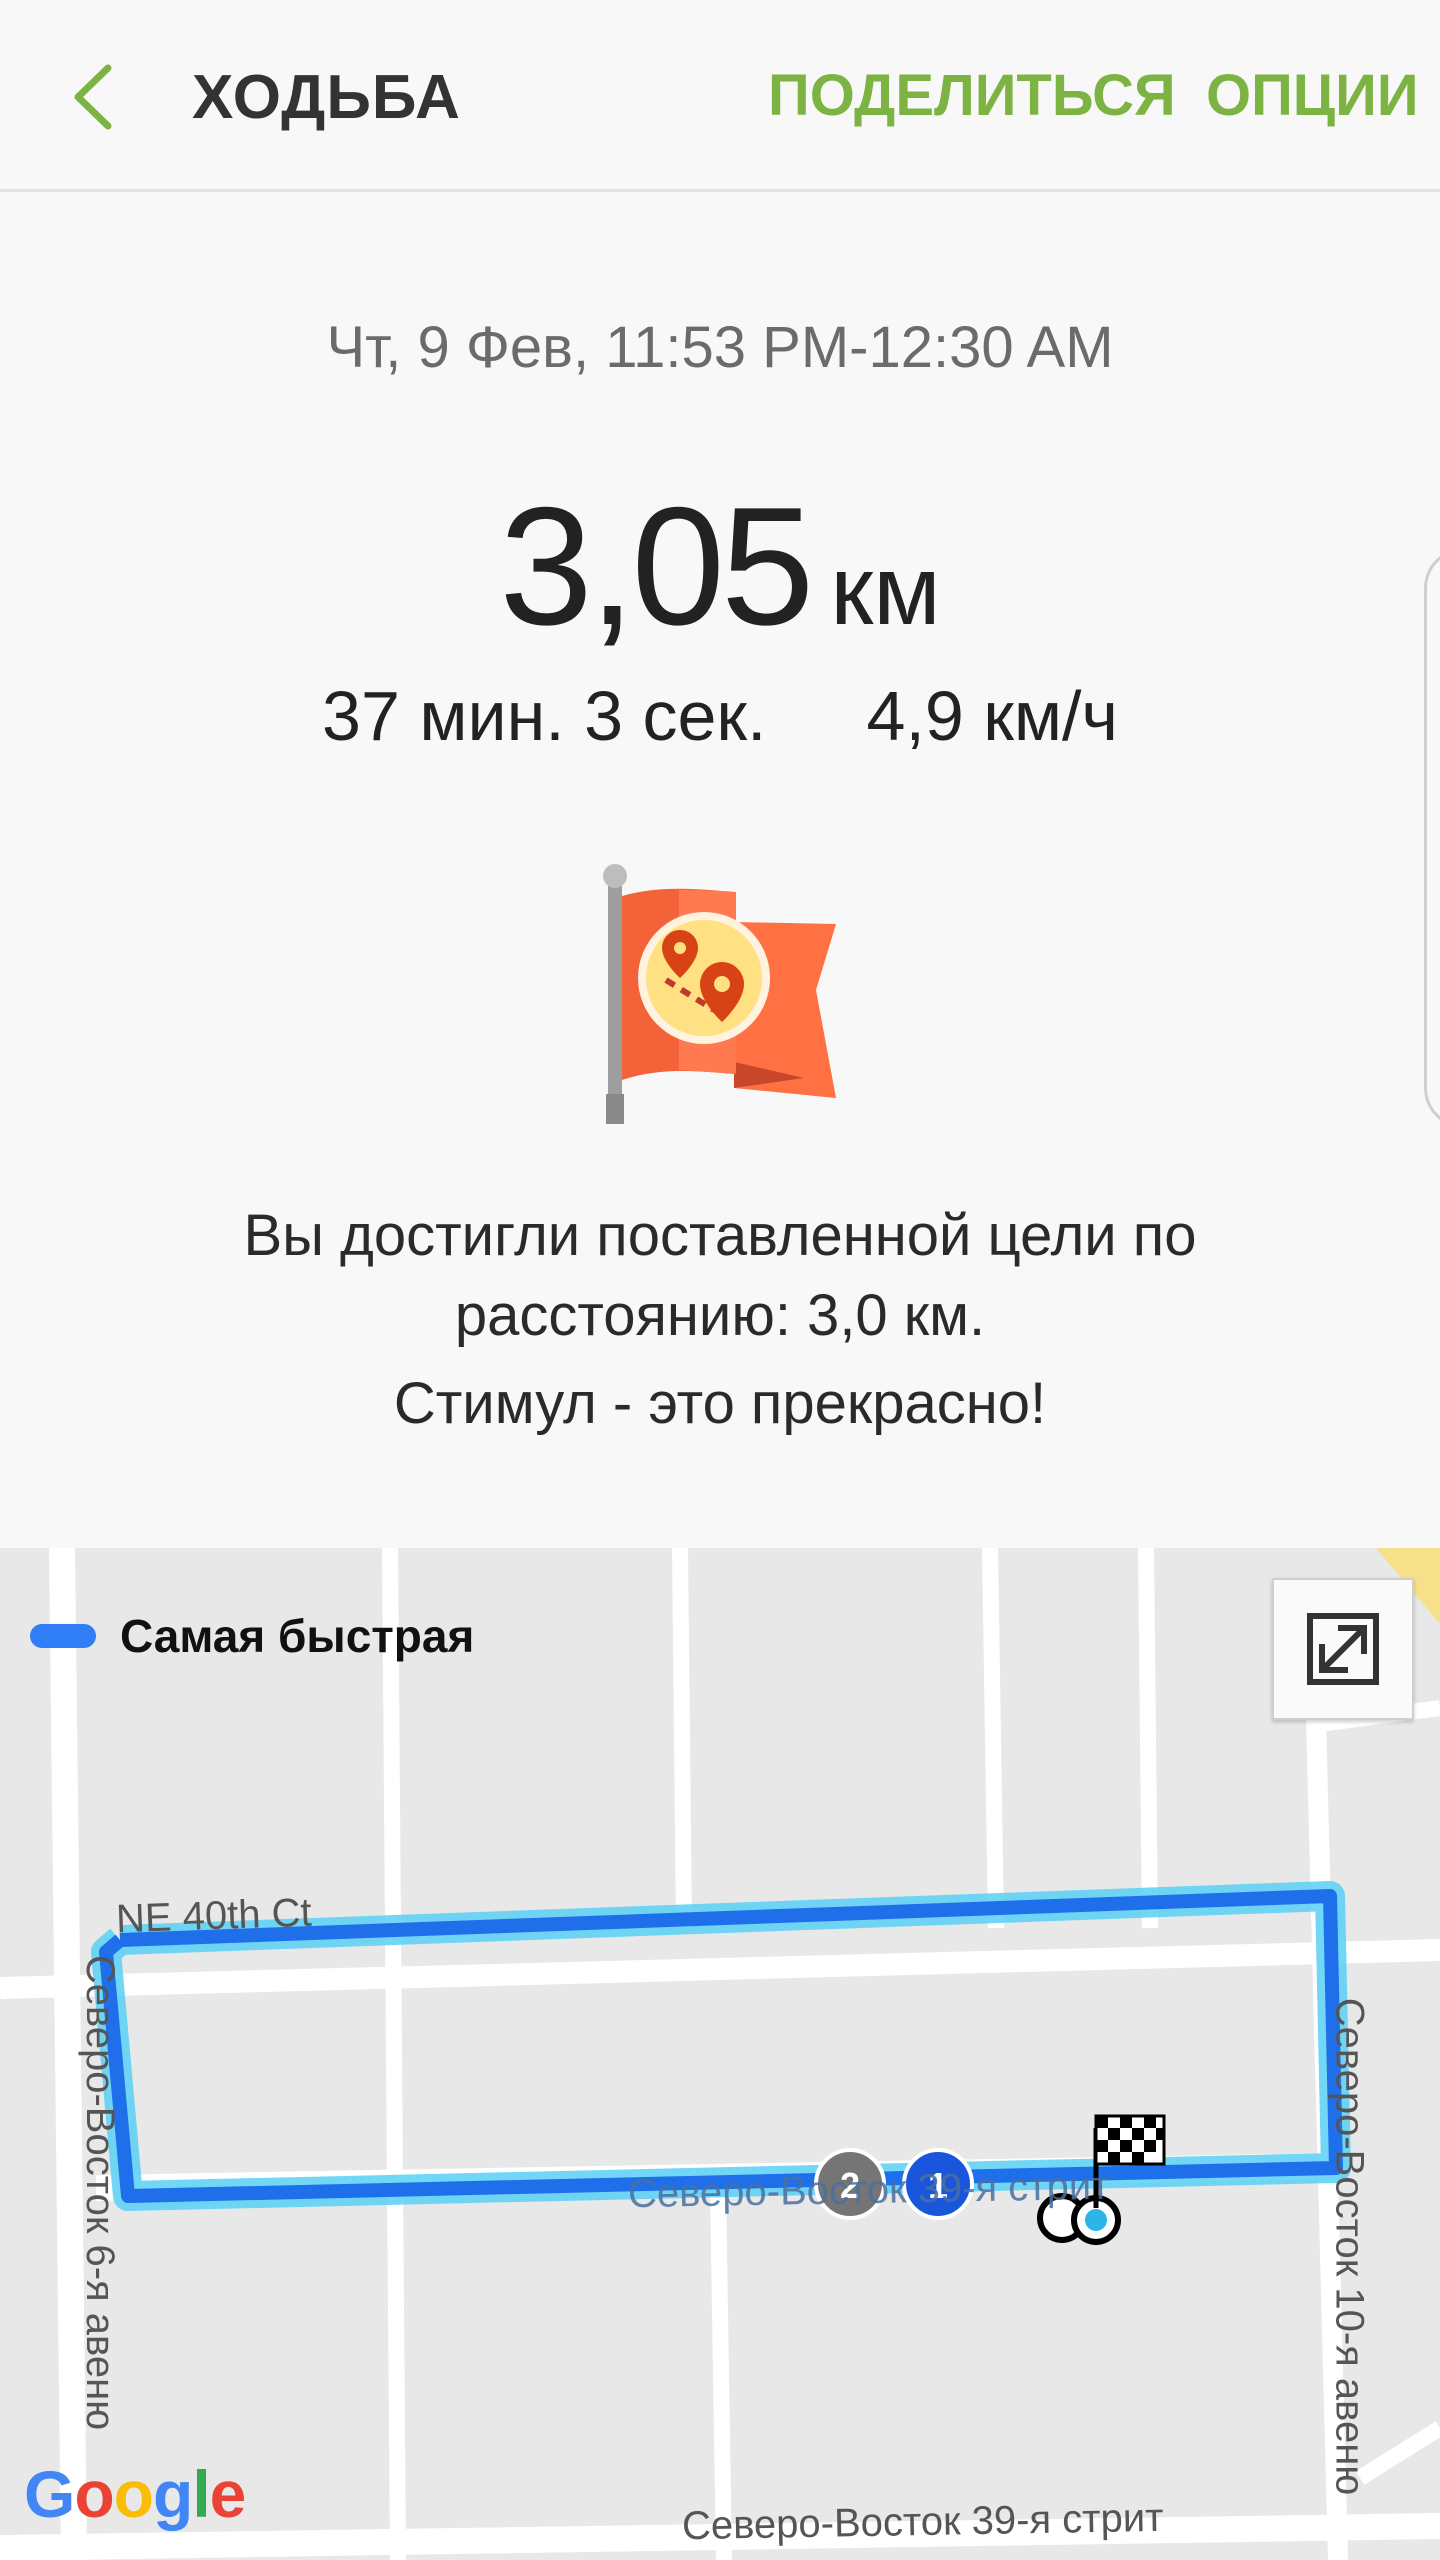  I want to click on back-button, so click(95, 97).